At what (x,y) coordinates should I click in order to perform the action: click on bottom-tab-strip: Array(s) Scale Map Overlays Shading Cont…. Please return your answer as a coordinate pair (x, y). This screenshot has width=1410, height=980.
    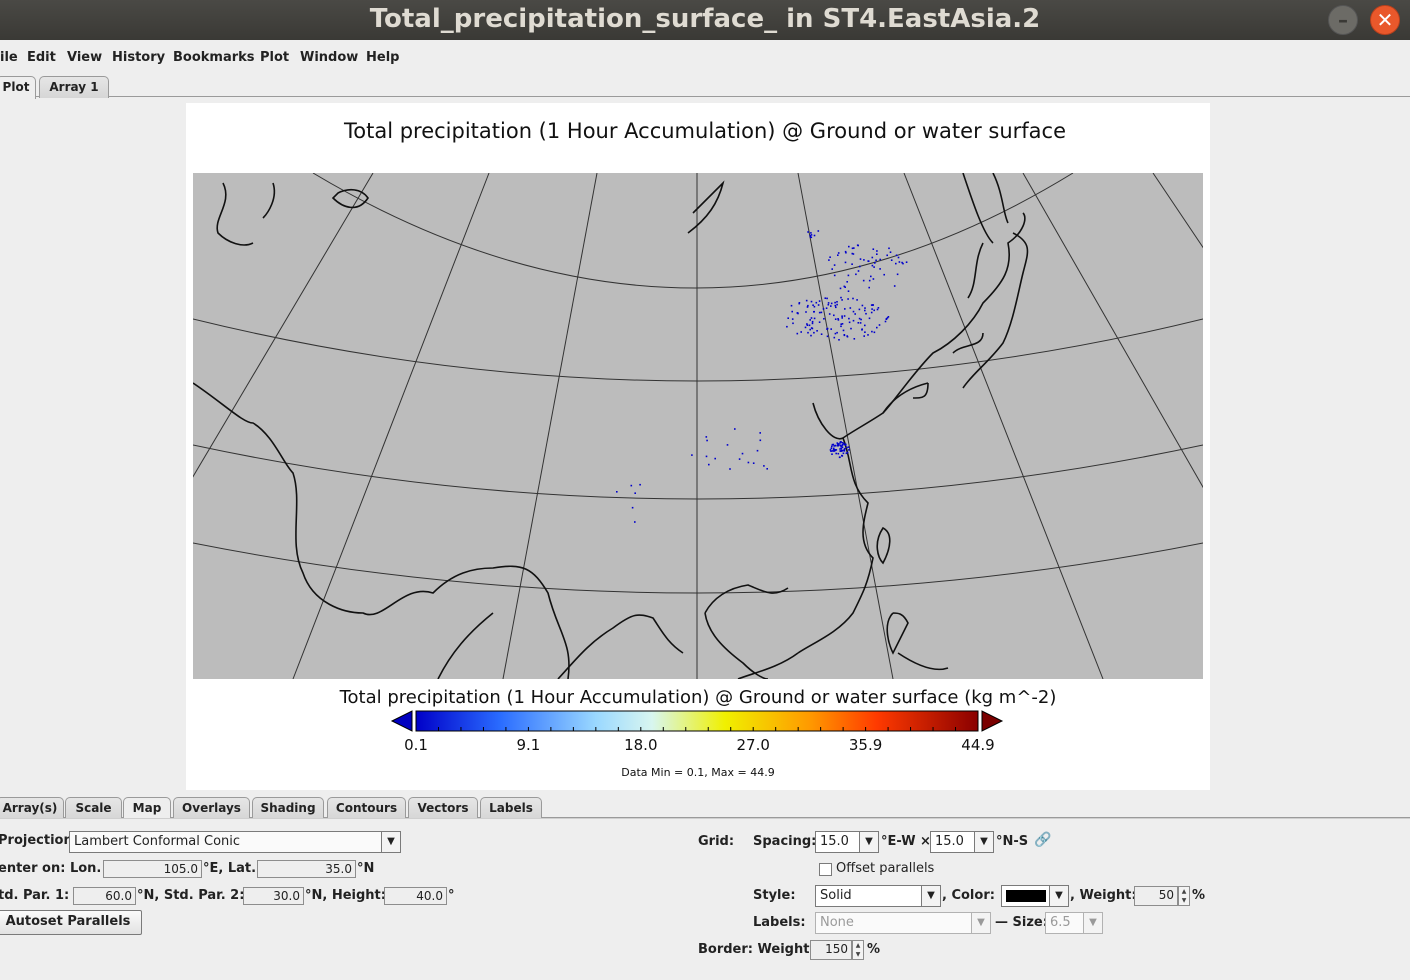
    Looking at the image, I should click on (705, 808).